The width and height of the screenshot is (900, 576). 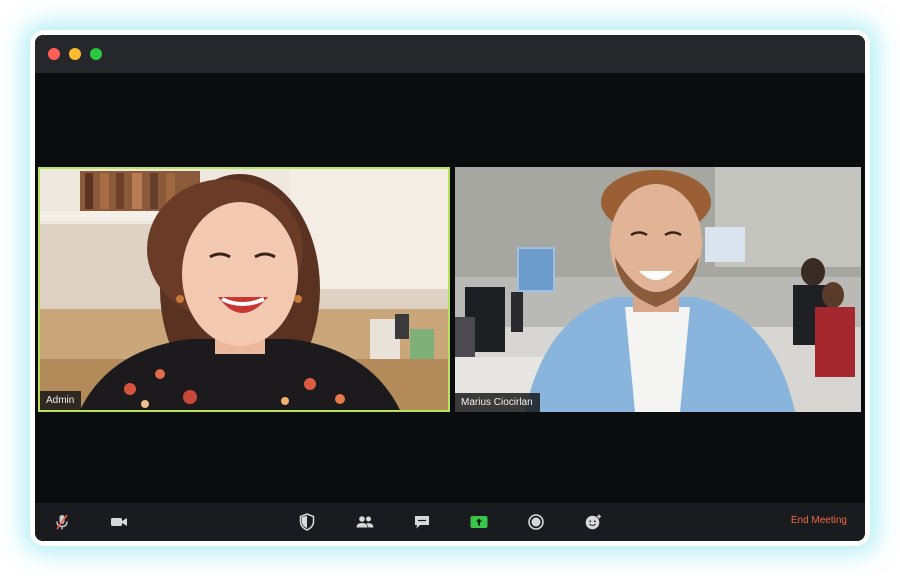 I want to click on end-meeting-button: End Meeting, so click(x=819, y=520).